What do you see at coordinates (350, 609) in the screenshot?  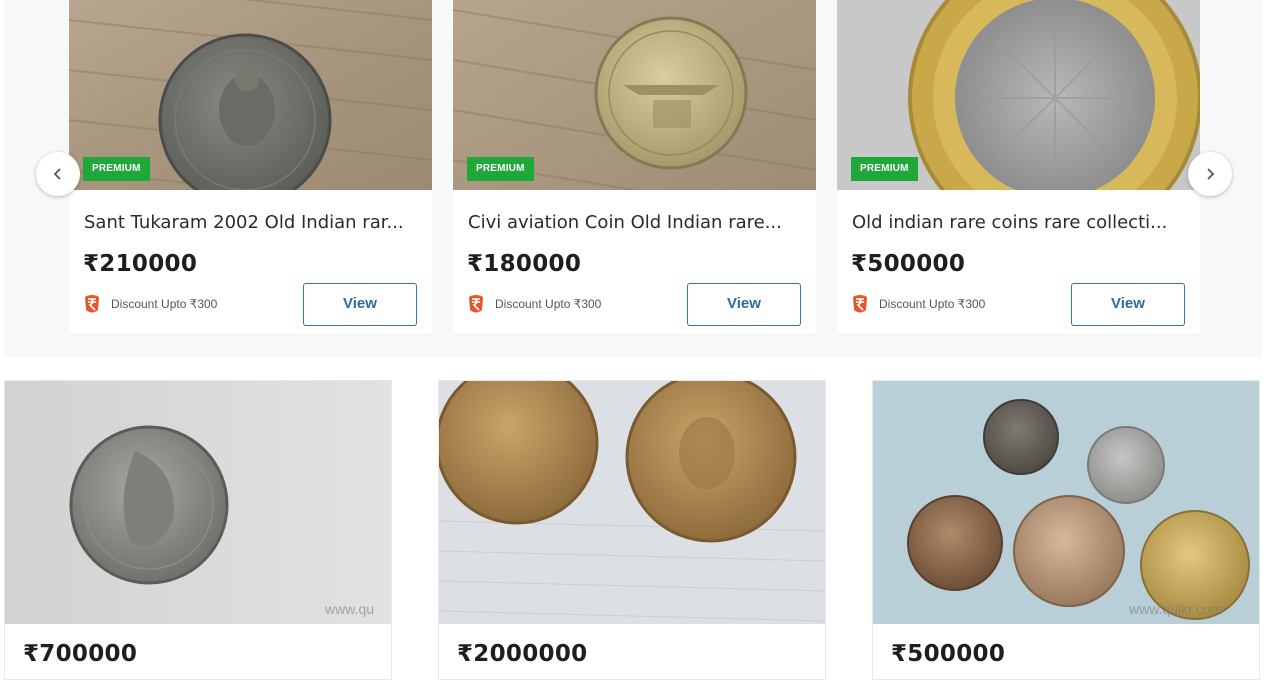 I see `watermark: www.qu` at bounding box center [350, 609].